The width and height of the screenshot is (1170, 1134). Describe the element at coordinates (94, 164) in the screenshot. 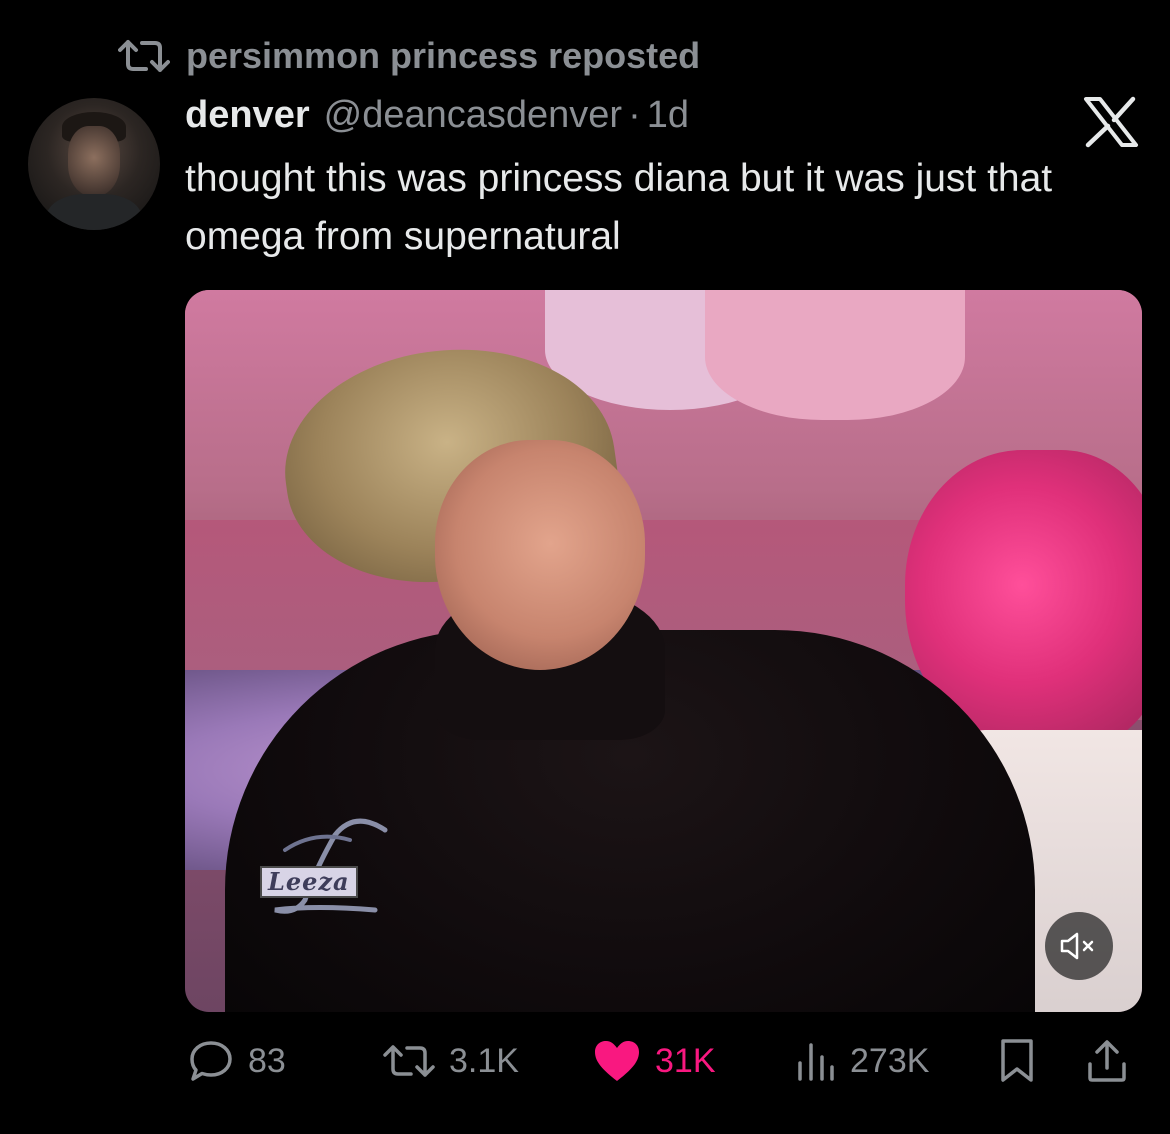

I see `avatar` at that location.